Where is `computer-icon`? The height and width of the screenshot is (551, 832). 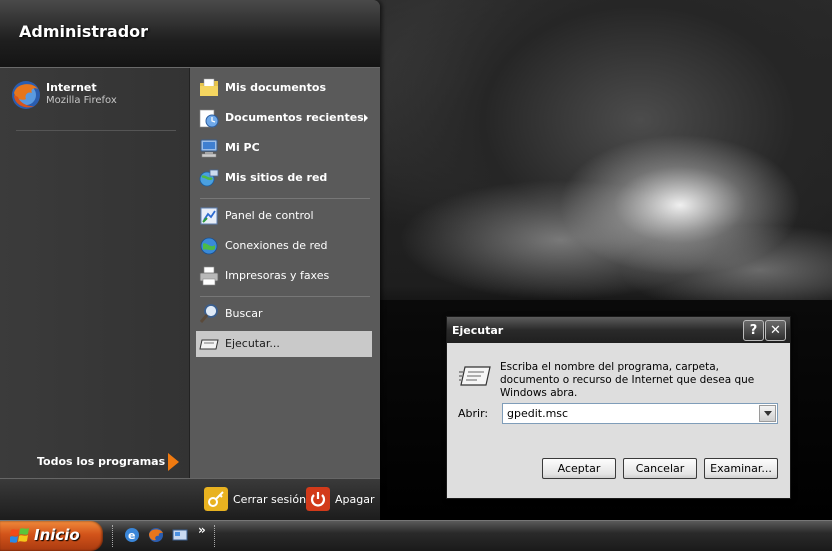 computer-icon is located at coordinates (209, 148).